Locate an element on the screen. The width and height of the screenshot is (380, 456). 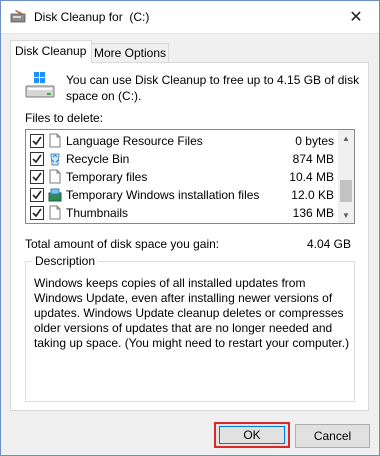
cancel-button: Cancel is located at coordinates (332, 436).